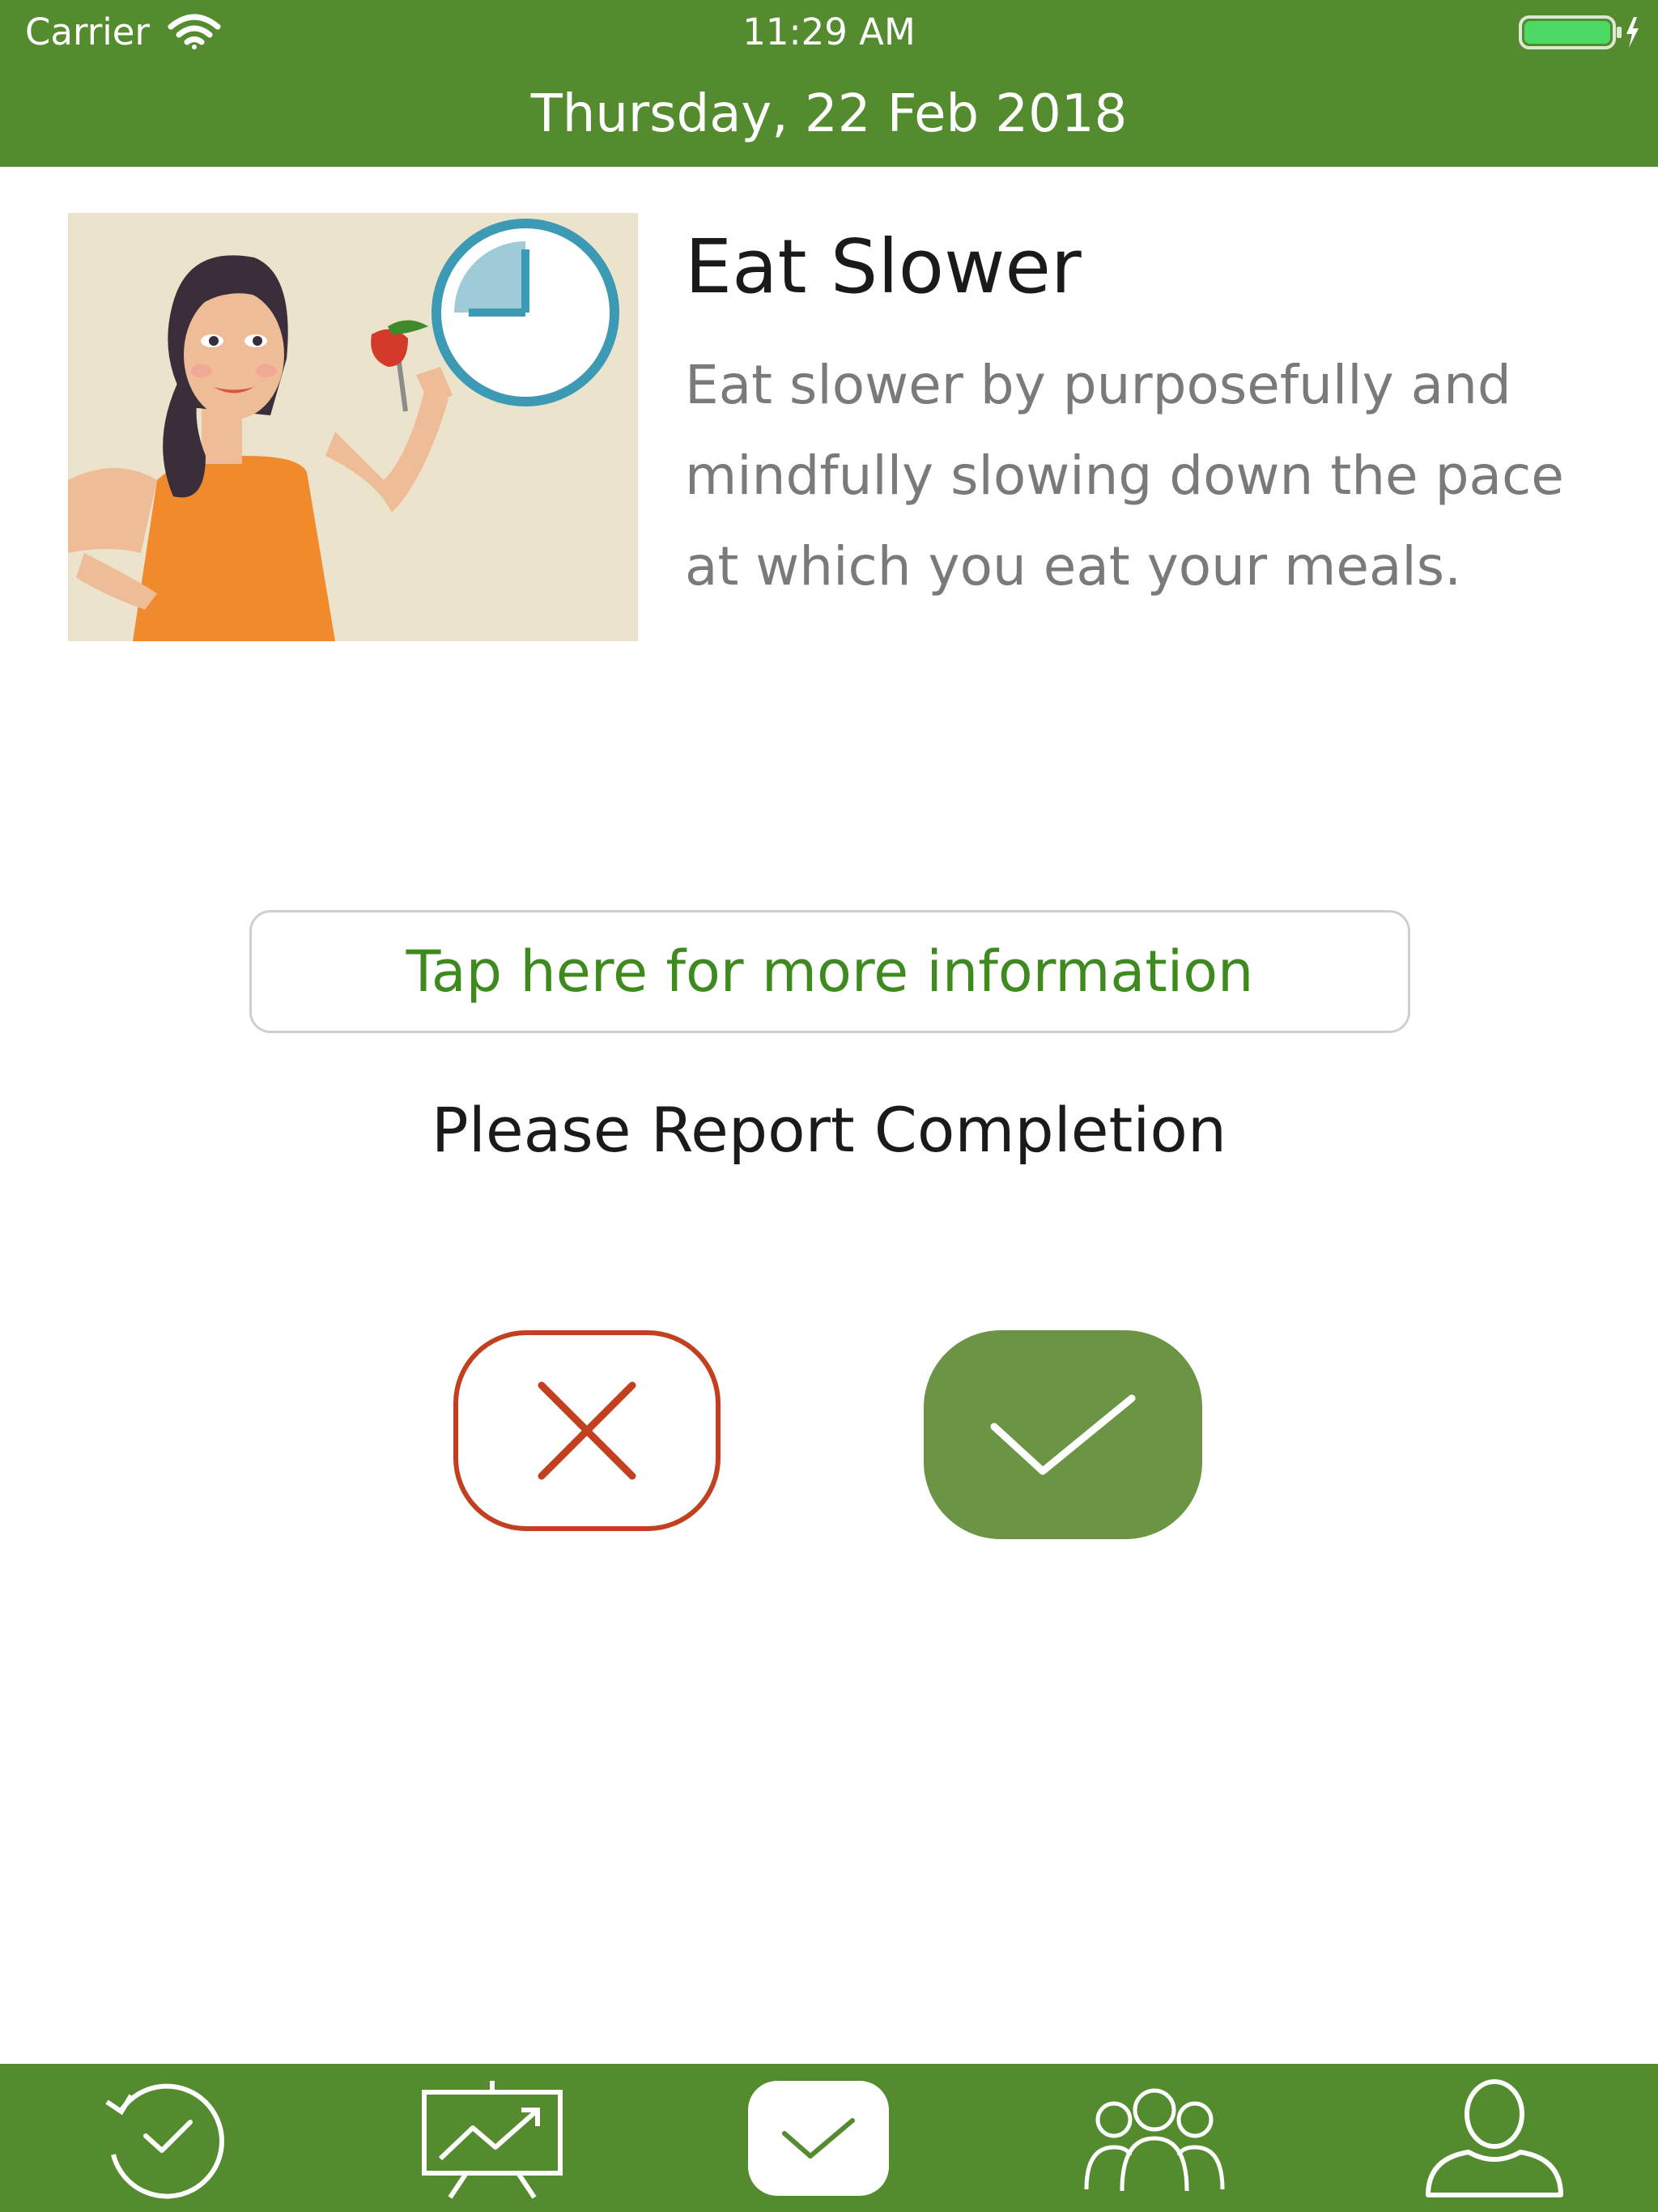  What do you see at coordinates (829, 971) in the screenshot?
I see `more-info-button: Tap here for more information` at bounding box center [829, 971].